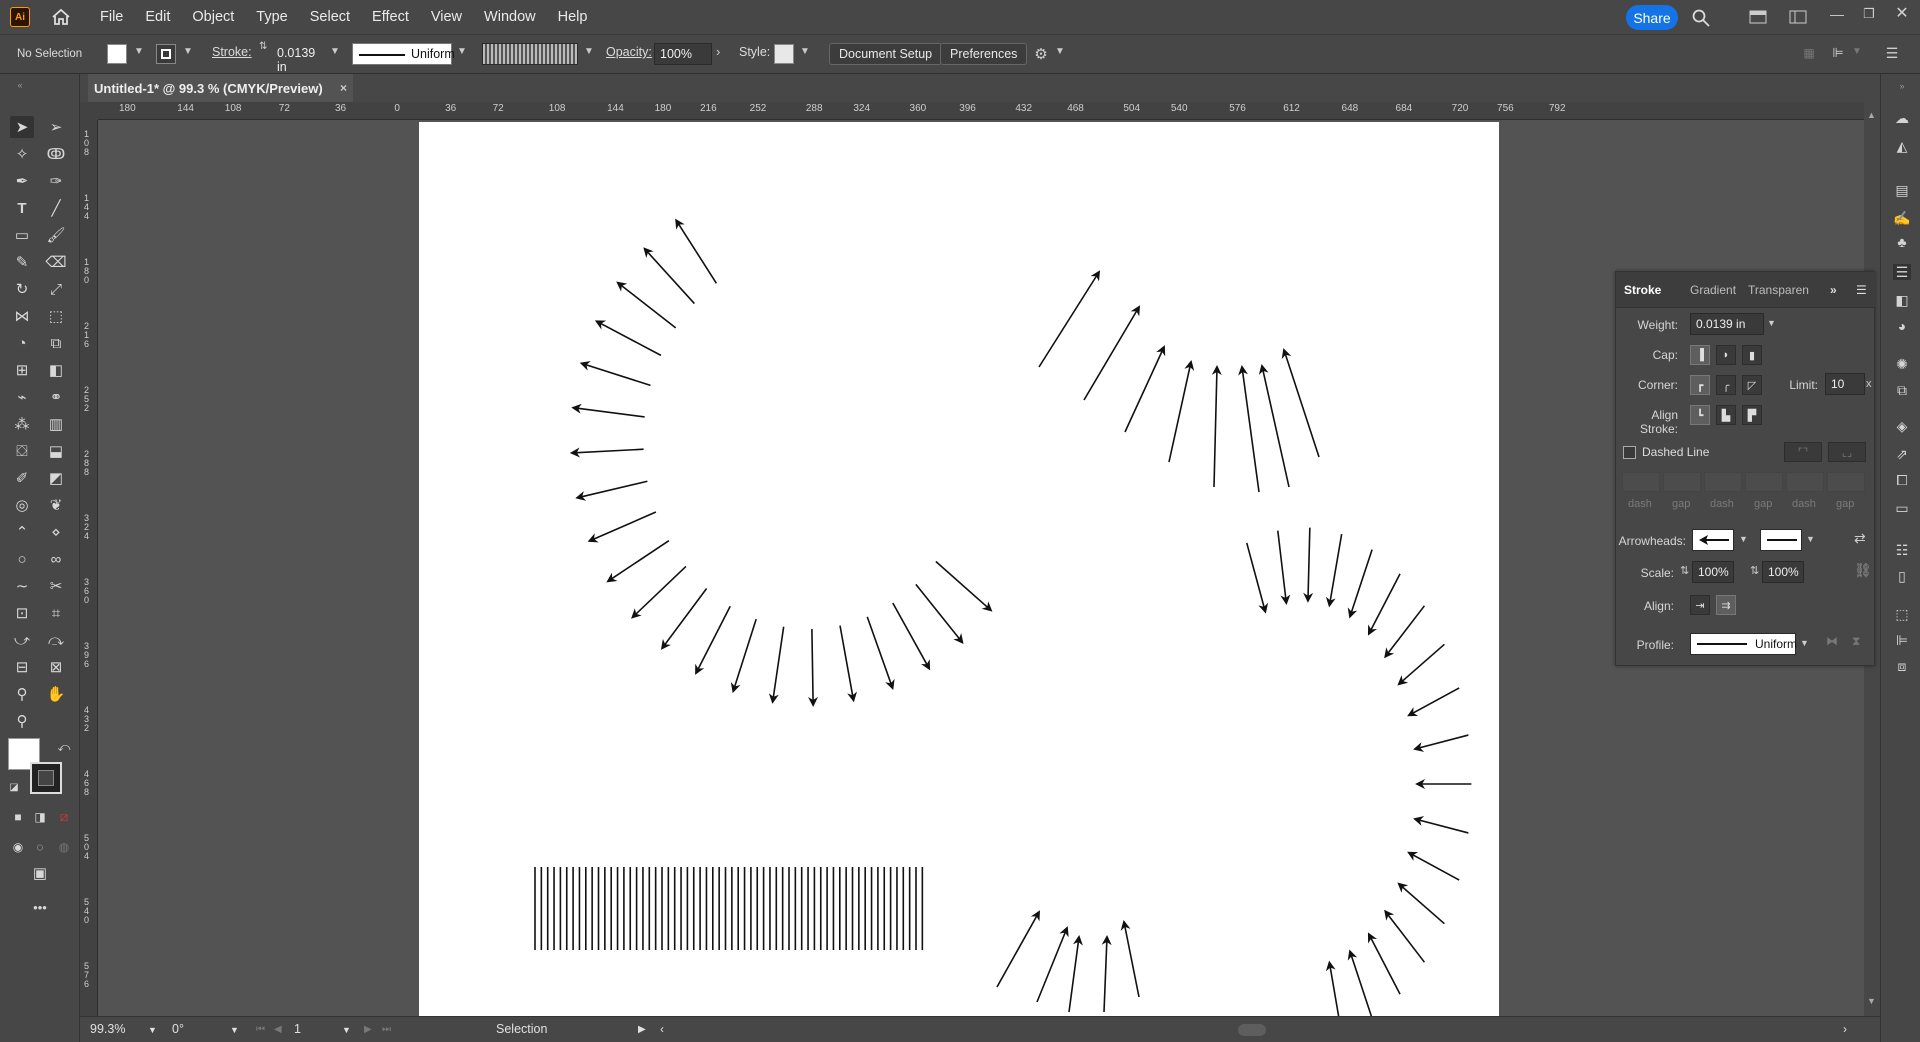  Describe the element at coordinates (1902, 508) in the screenshot. I see `comments-icon: ▭` at that location.